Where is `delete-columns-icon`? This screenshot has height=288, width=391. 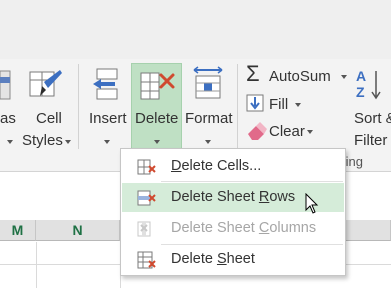 delete-columns-icon is located at coordinates (144, 229).